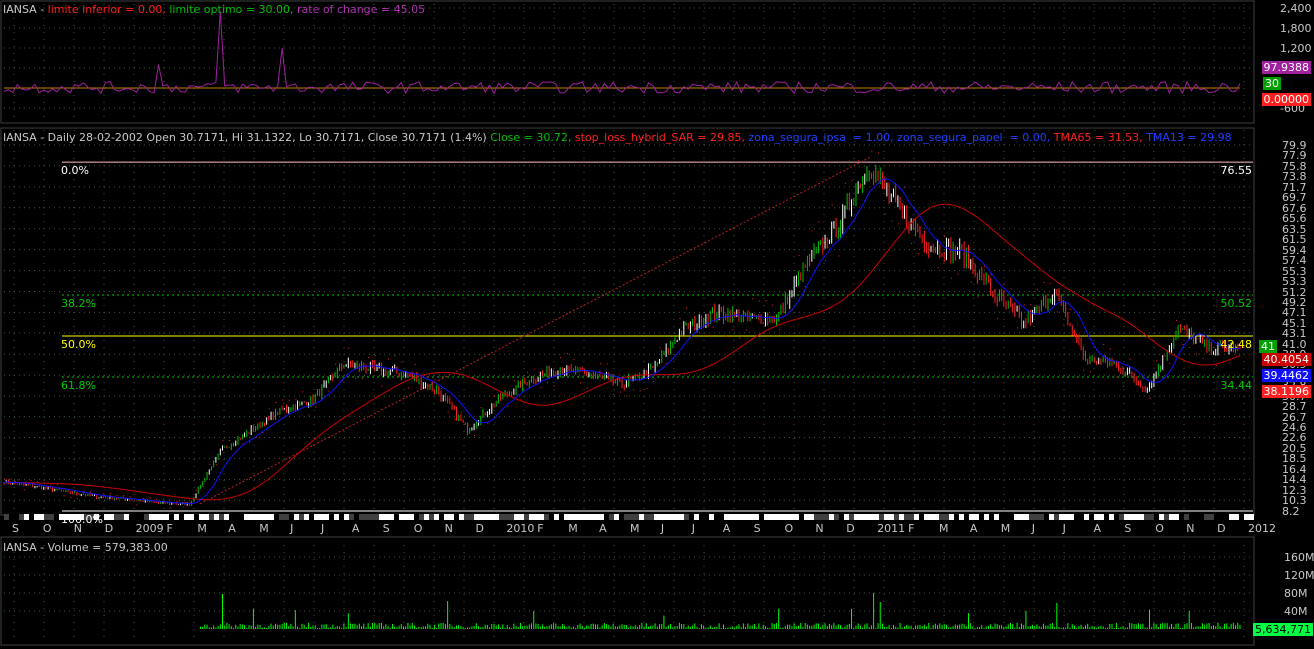 The image size is (1314, 649). I want to click on volume-axis-tick: 80M, so click(1296, 593).